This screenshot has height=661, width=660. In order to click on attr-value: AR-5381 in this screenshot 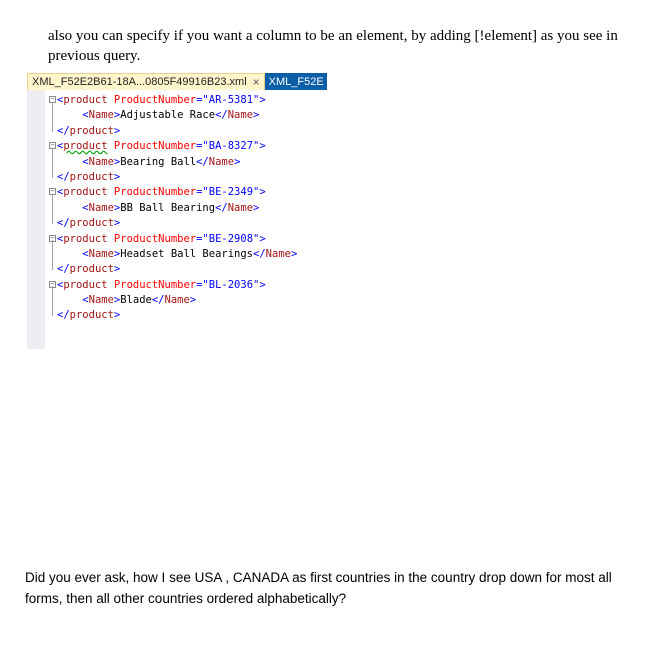, I will do `click(231, 100)`.